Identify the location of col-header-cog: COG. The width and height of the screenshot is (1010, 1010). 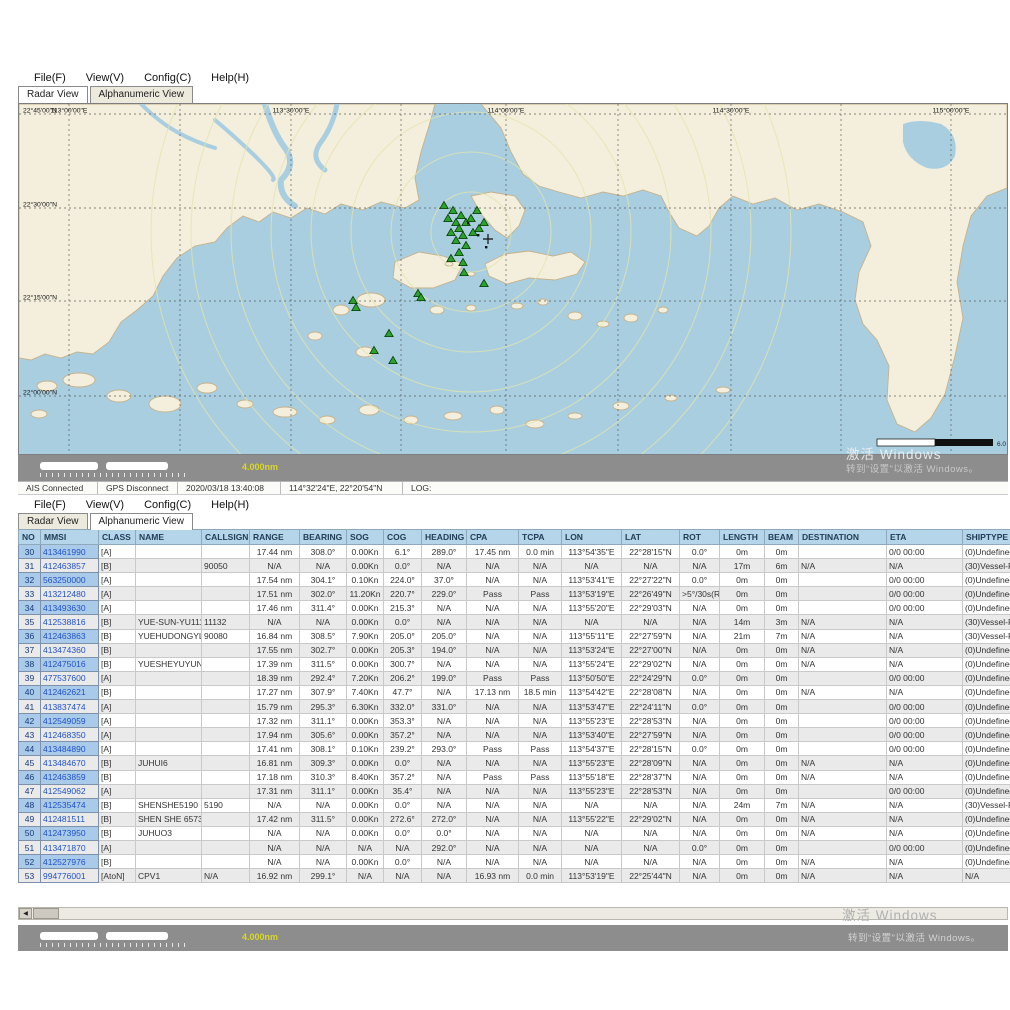
(402, 537).